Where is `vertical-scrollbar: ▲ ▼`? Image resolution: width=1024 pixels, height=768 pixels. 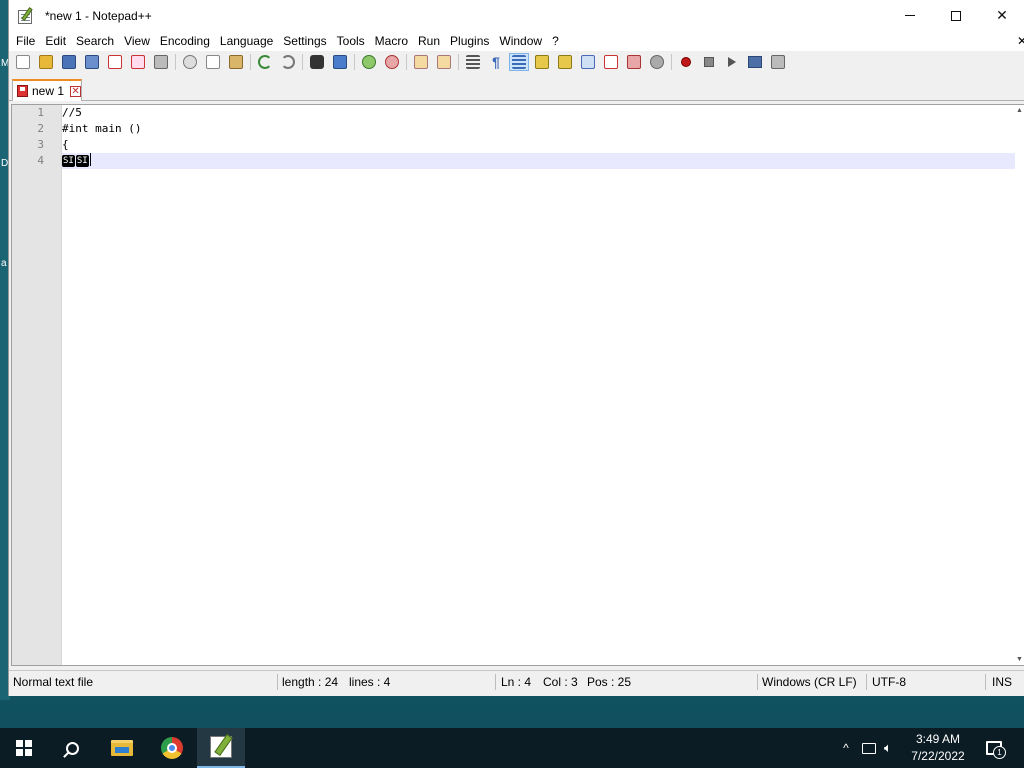 vertical-scrollbar: ▲ ▼ is located at coordinates (1019, 385).